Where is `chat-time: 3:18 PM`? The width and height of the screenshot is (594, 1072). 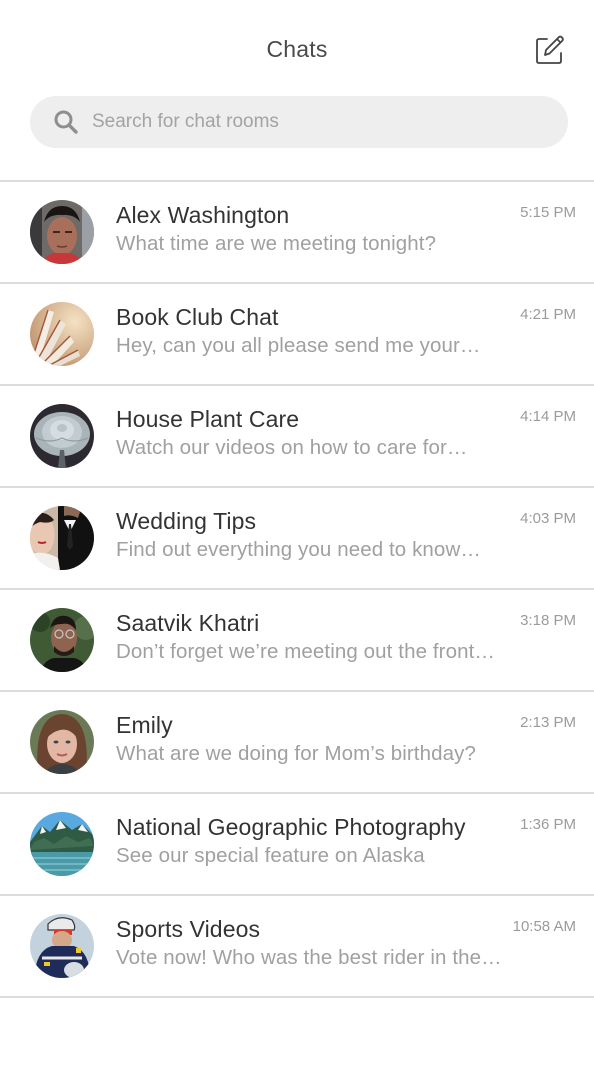
chat-time: 3:18 PM is located at coordinates (548, 620).